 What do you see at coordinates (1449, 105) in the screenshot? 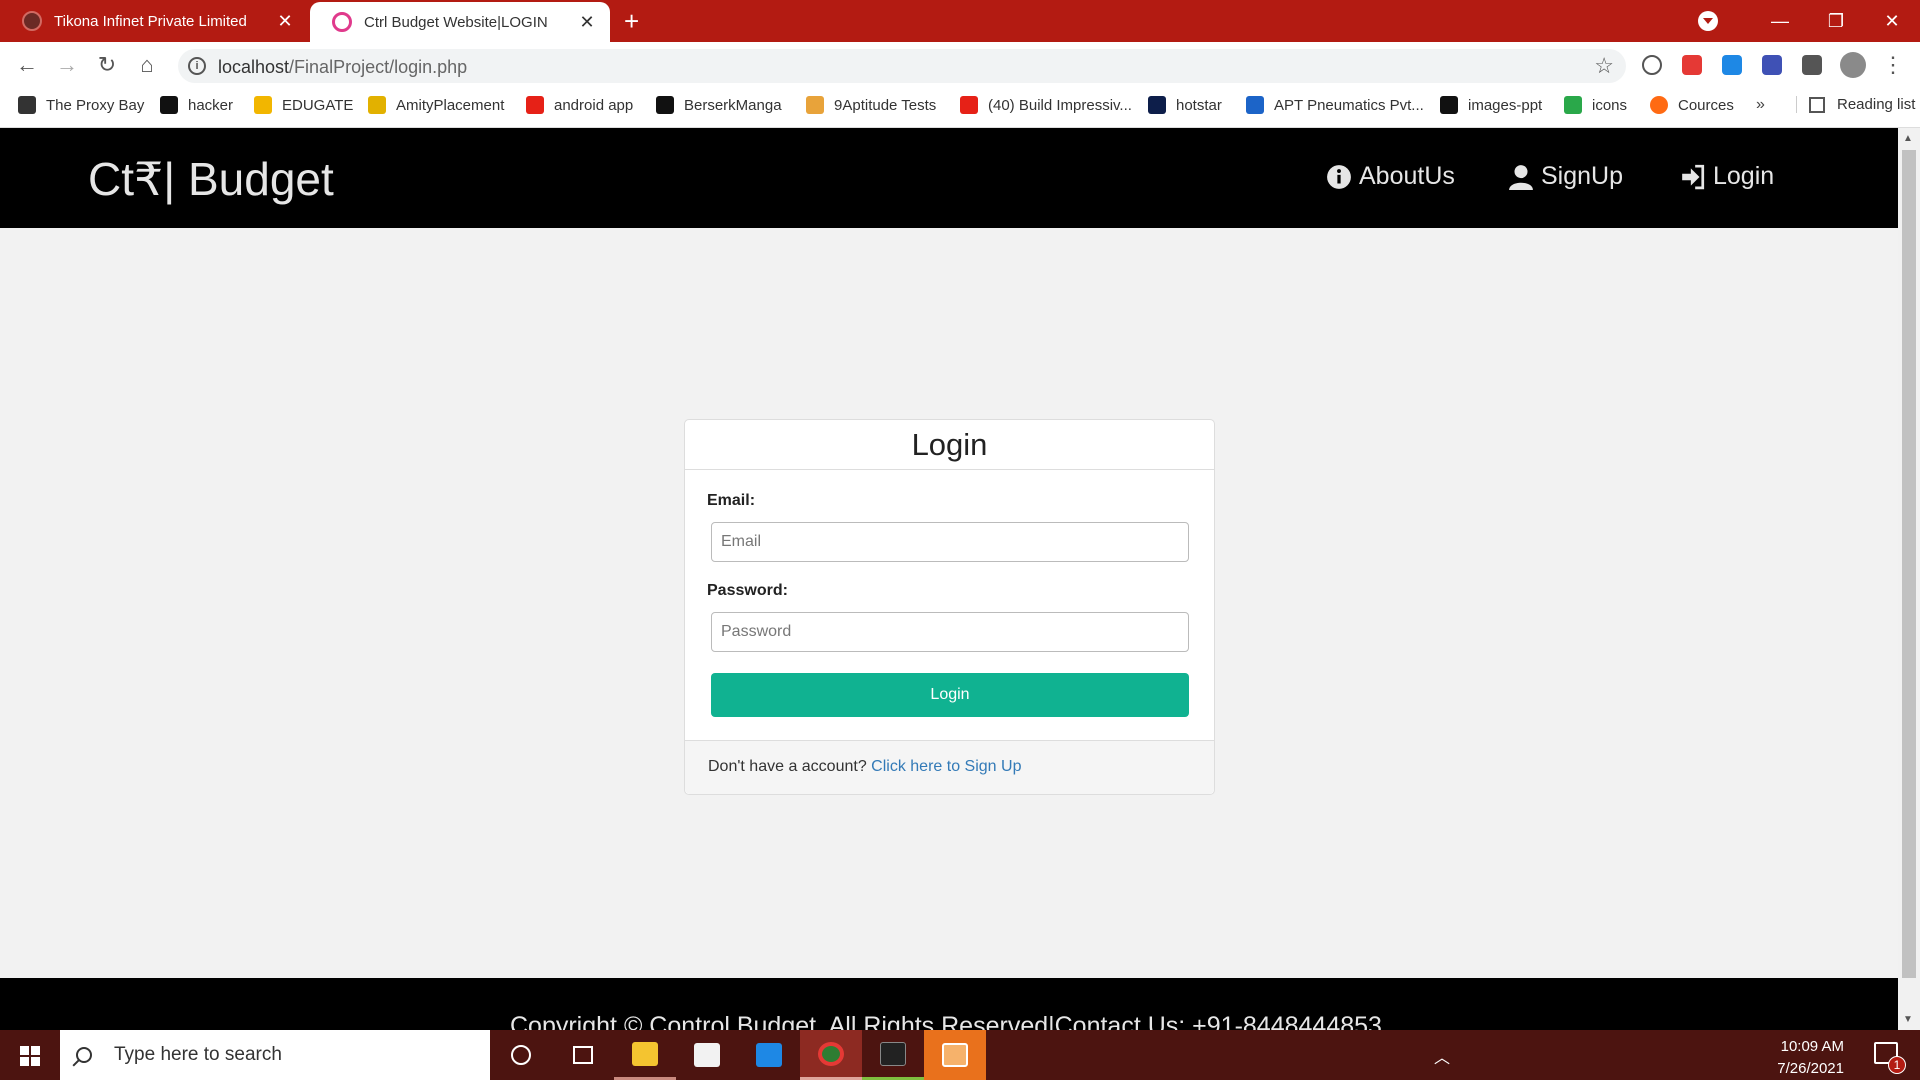
I see `unsplash-icon` at bounding box center [1449, 105].